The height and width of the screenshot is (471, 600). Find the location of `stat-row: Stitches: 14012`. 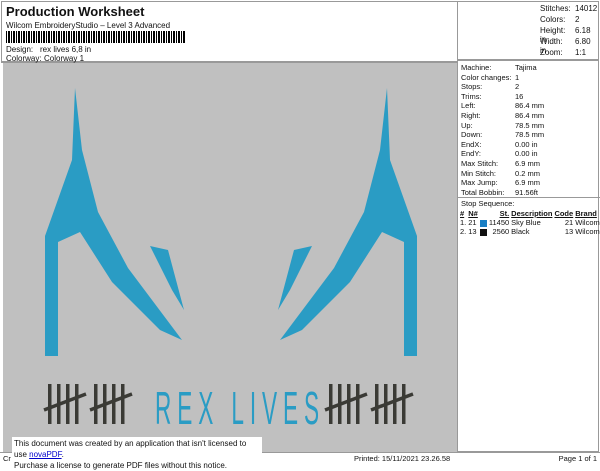

stat-row: Stitches: 14012 is located at coordinates (568, 8).